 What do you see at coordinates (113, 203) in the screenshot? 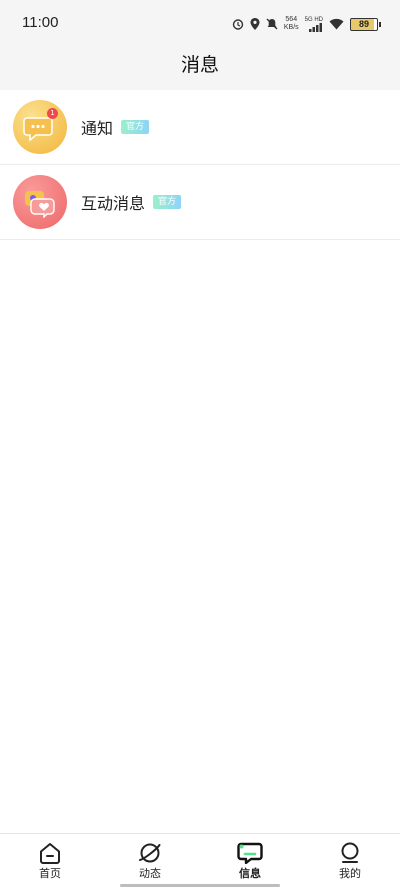
I see `list-item-label: 互动消息` at bounding box center [113, 203].